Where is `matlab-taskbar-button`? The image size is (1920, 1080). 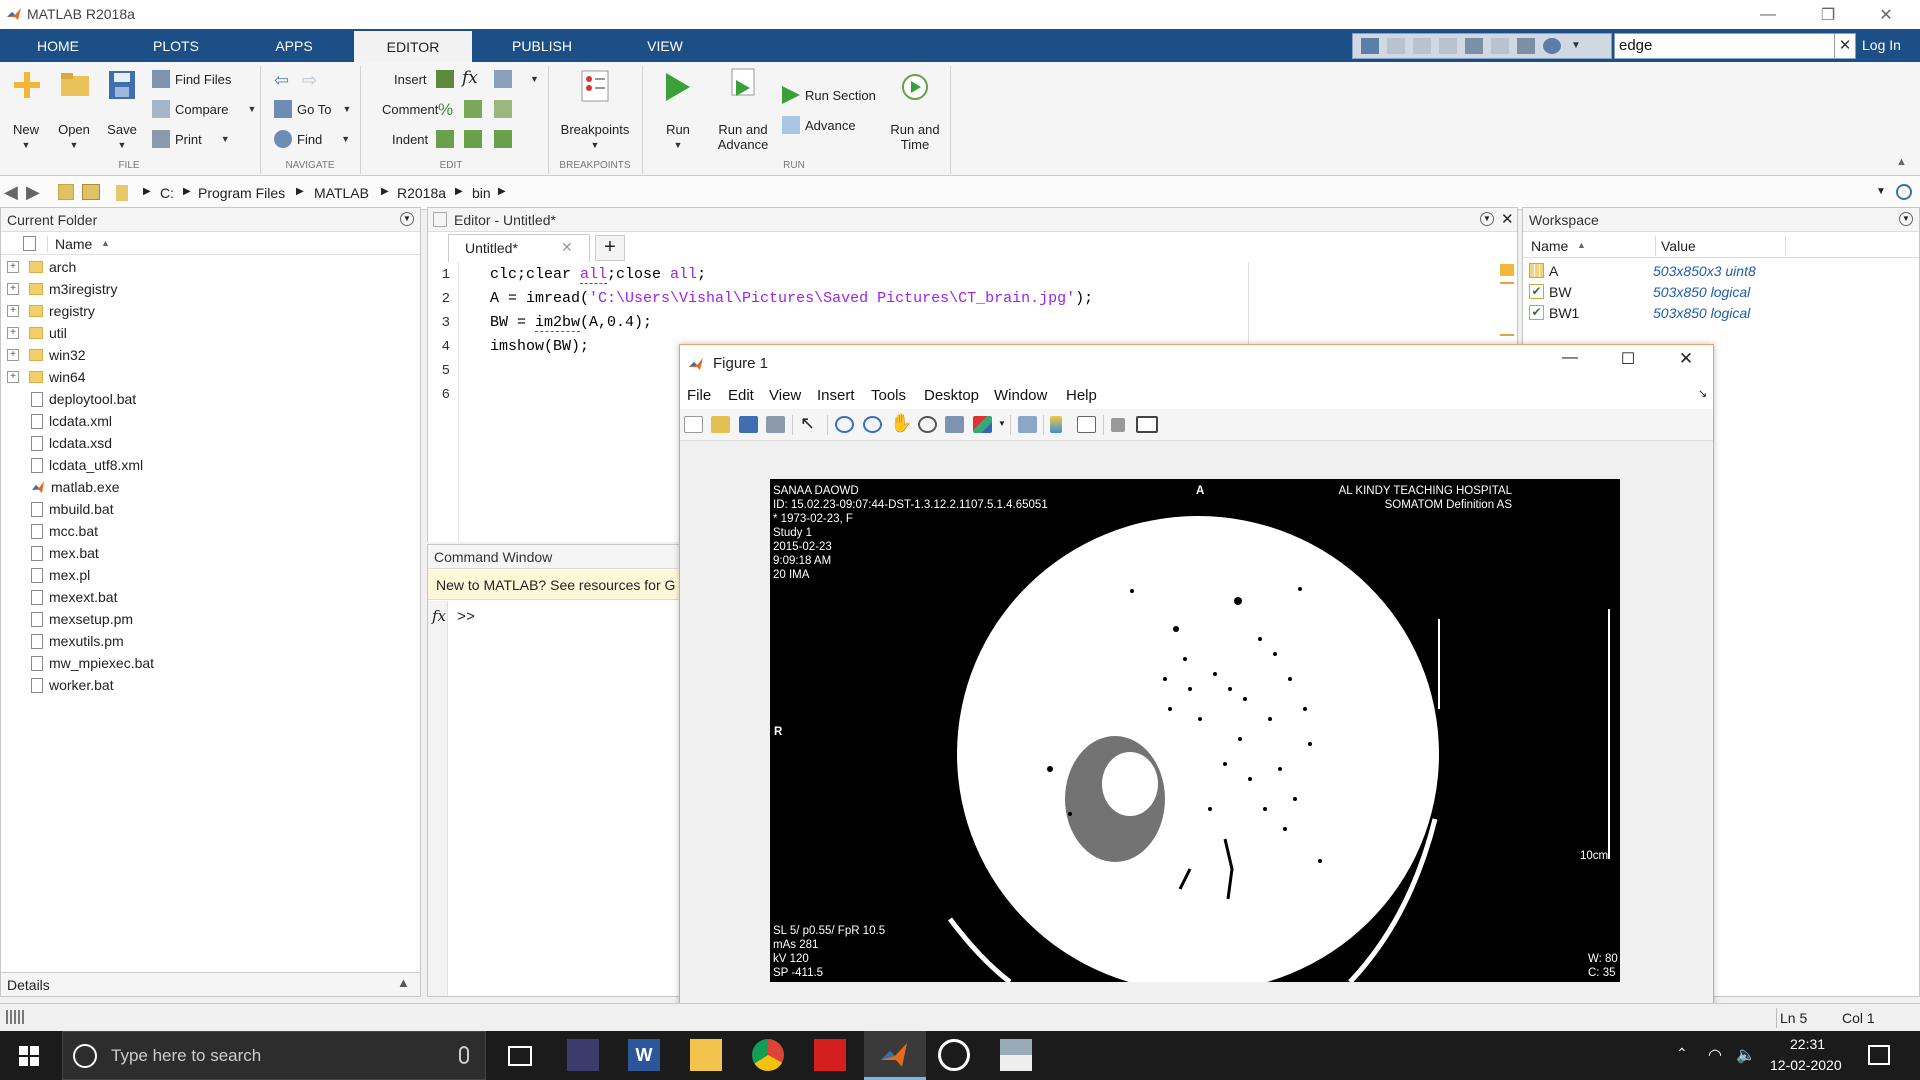
matlab-taskbar-button is located at coordinates (895, 1055).